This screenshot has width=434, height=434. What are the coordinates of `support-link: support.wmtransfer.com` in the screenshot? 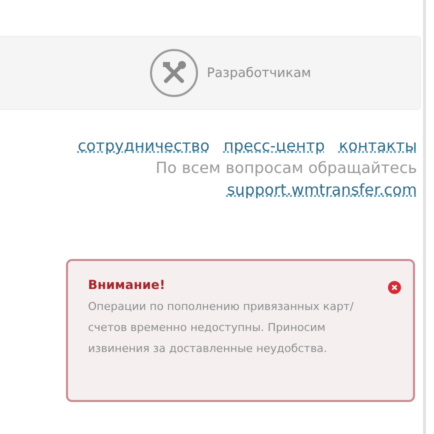 It's located at (321, 190).